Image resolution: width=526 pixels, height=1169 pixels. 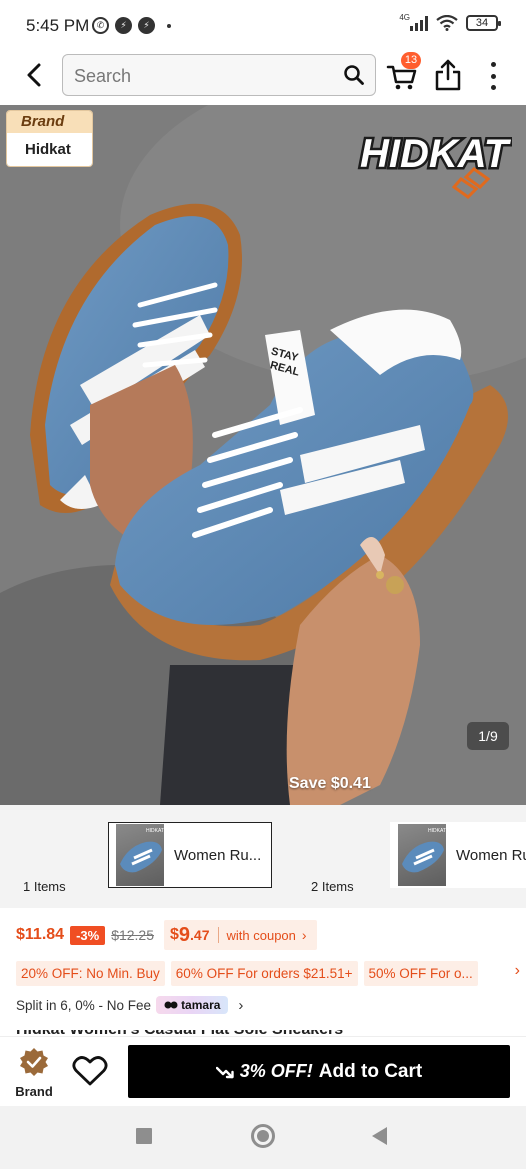 I want to click on notification-icons: ✆ ⚡ ⚡, so click(x=131, y=25).